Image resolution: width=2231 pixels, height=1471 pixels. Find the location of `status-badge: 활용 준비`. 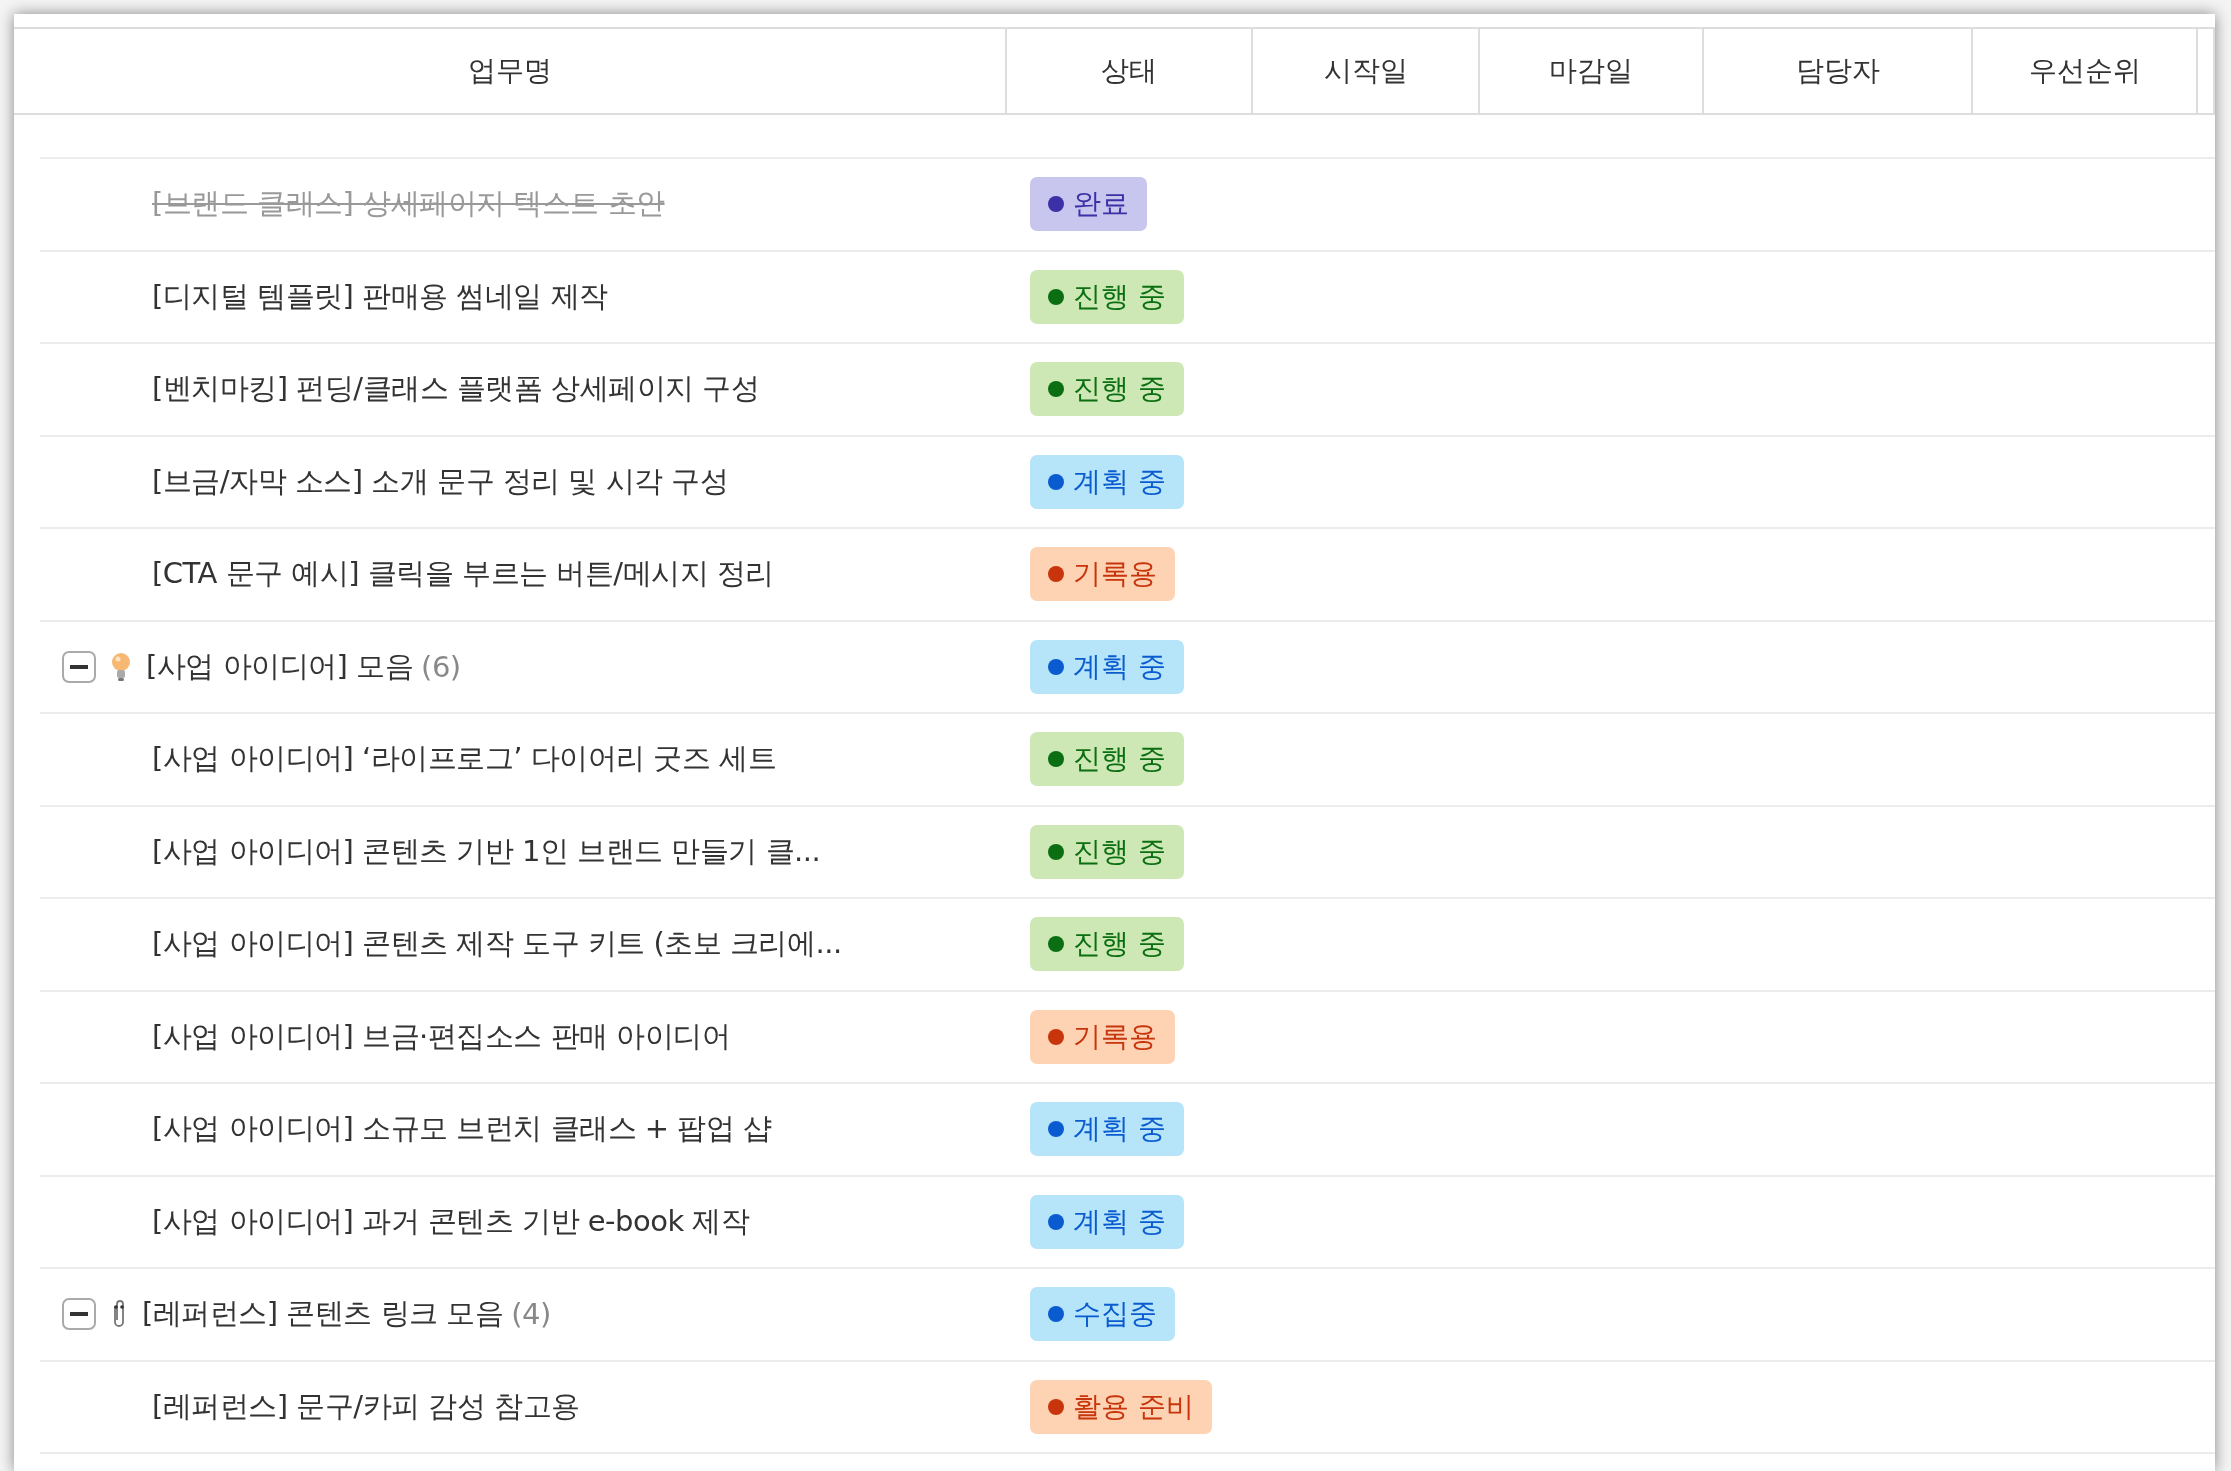

status-badge: 활용 준비 is located at coordinates (1121, 1406).